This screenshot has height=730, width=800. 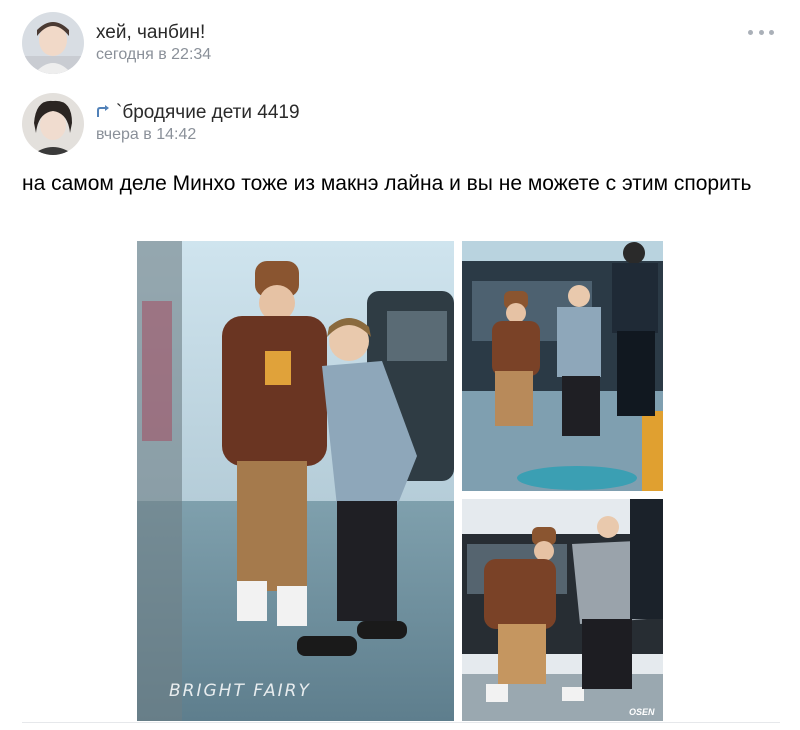 I want to click on post-time: сегодня в 22:34, so click(x=153, y=55).